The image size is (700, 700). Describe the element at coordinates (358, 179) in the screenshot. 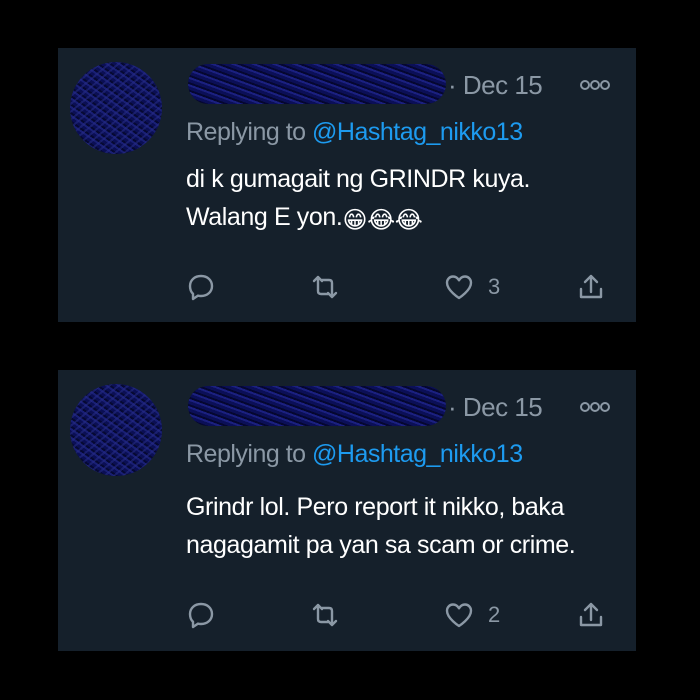

I see `tweet-text-line: di k gumagait ng GRINDR kuya.` at that location.